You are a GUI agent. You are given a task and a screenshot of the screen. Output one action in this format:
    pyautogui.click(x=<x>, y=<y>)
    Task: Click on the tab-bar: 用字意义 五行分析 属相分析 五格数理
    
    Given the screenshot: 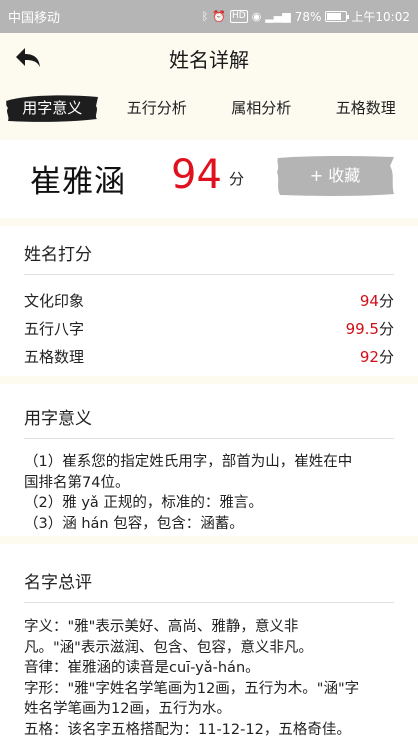 What is the action you would take?
    pyautogui.click(x=209, y=108)
    